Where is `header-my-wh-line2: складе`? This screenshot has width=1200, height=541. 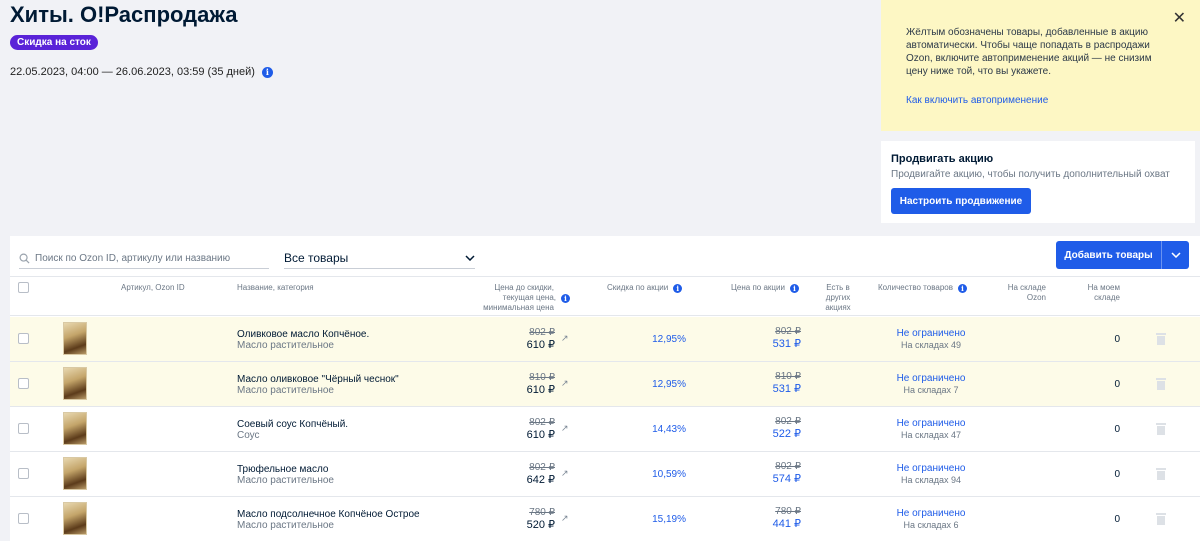 header-my-wh-line2: складе is located at coordinates (1107, 297).